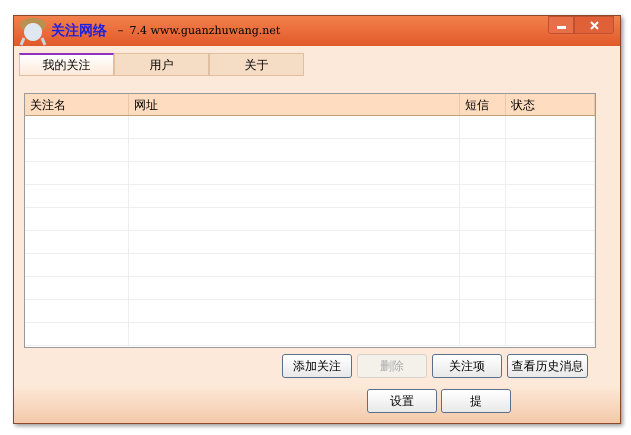 Image resolution: width=631 pixels, height=435 pixels. I want to click on tab: 关于, so click(256, 64).